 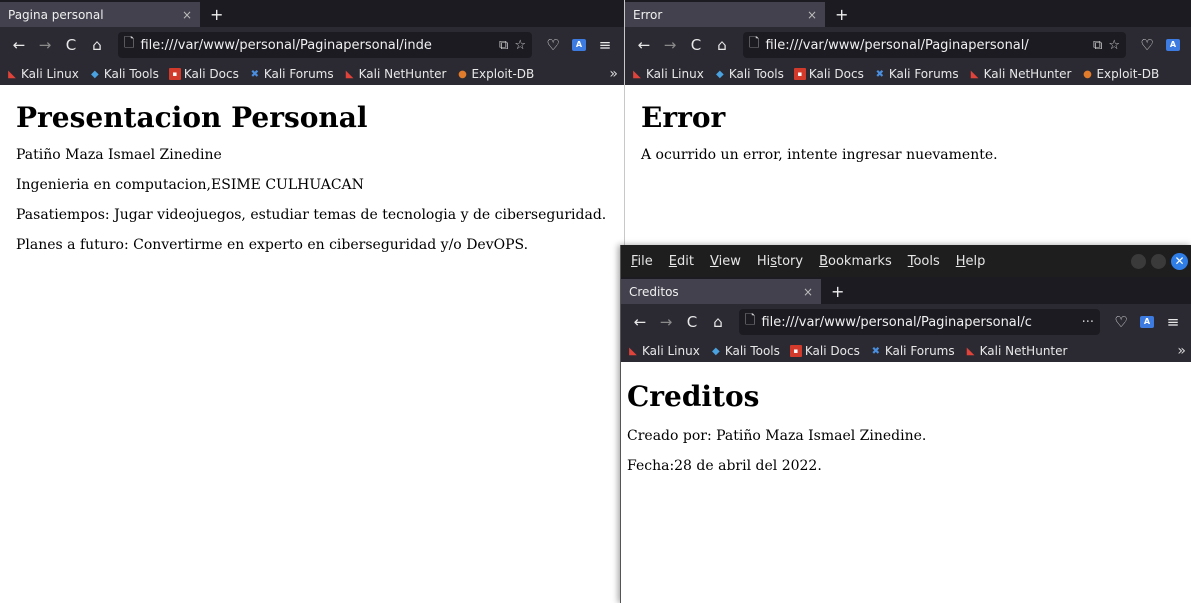 What do you see at coordinates (974, 74) in the screenshot?
I see `nethunter-icon: ◣` at bounding box center [974, 74].